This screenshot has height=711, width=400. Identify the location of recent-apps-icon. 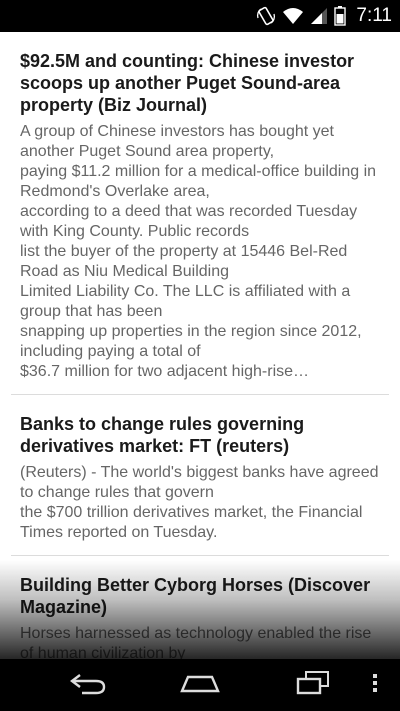
(312, 685).